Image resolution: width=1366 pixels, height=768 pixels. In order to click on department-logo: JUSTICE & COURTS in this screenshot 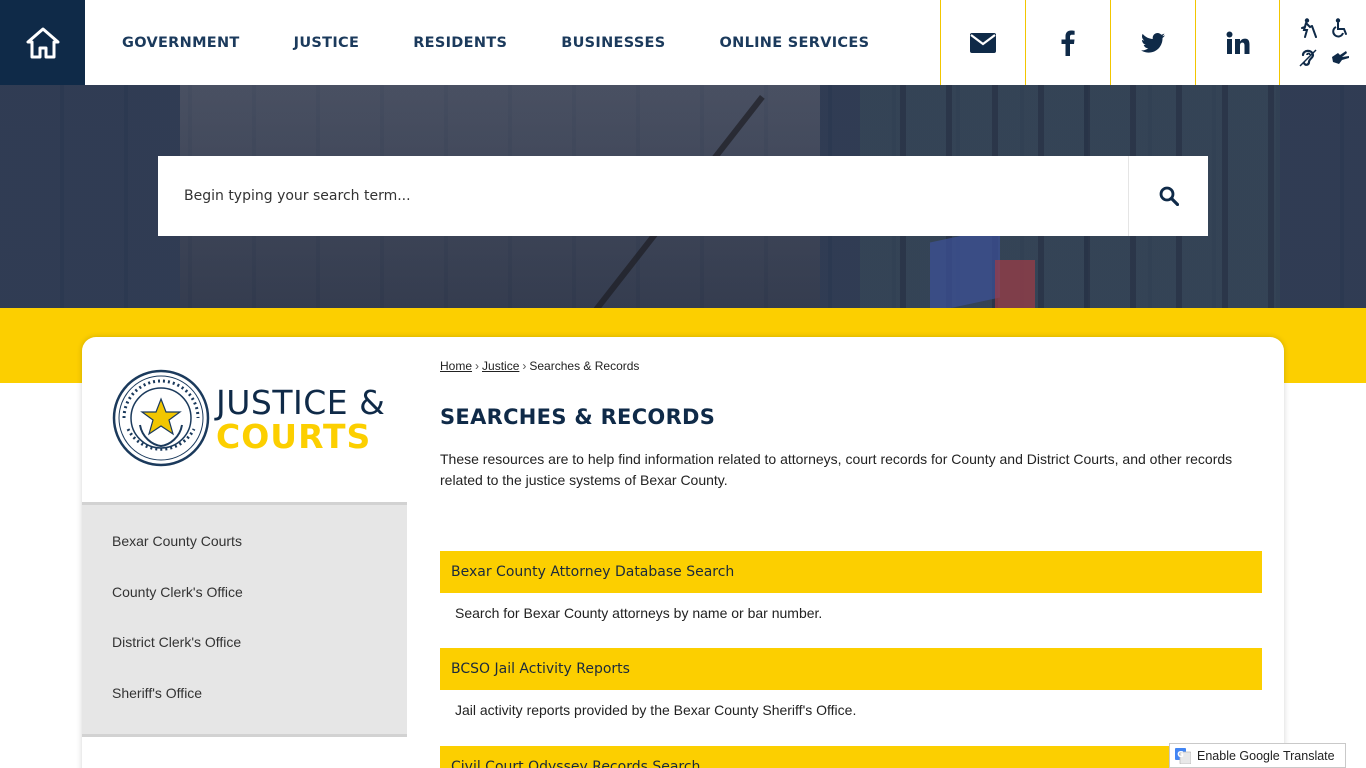, I will do `click(244, 419)`.